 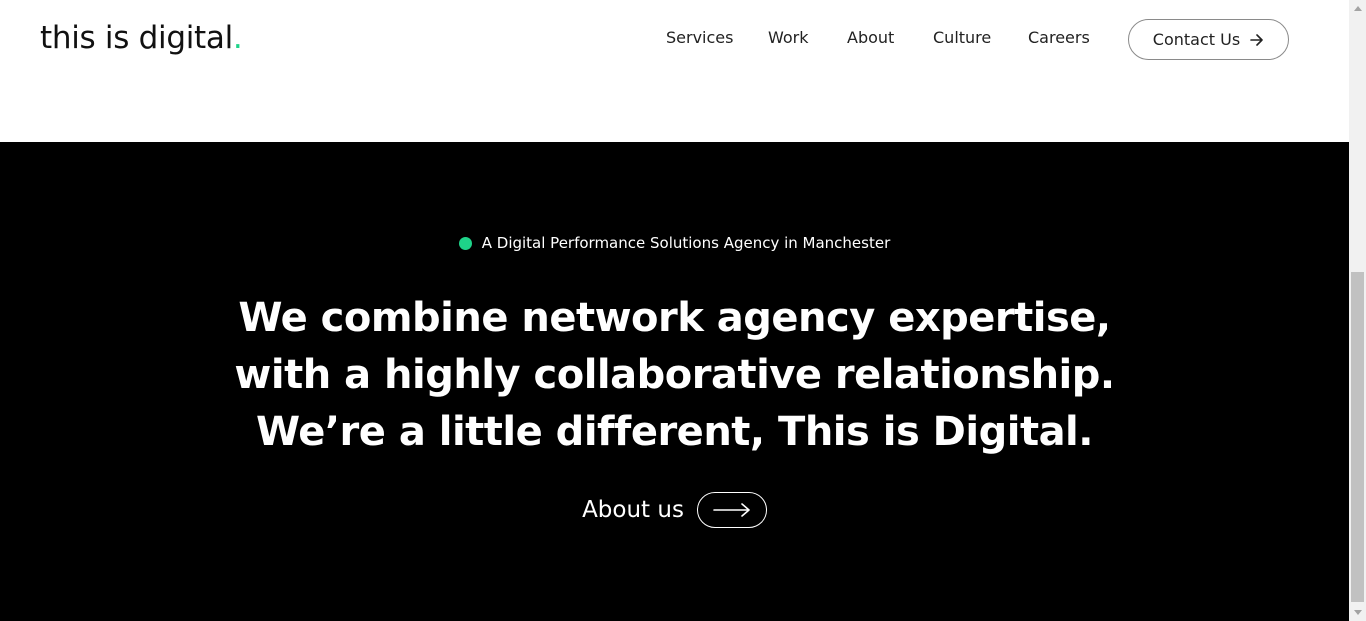 What do you see at coordinates (962, 37) in the screenshot?
I see `nav-link-culture: Culture` at bounding box center [962, 37].